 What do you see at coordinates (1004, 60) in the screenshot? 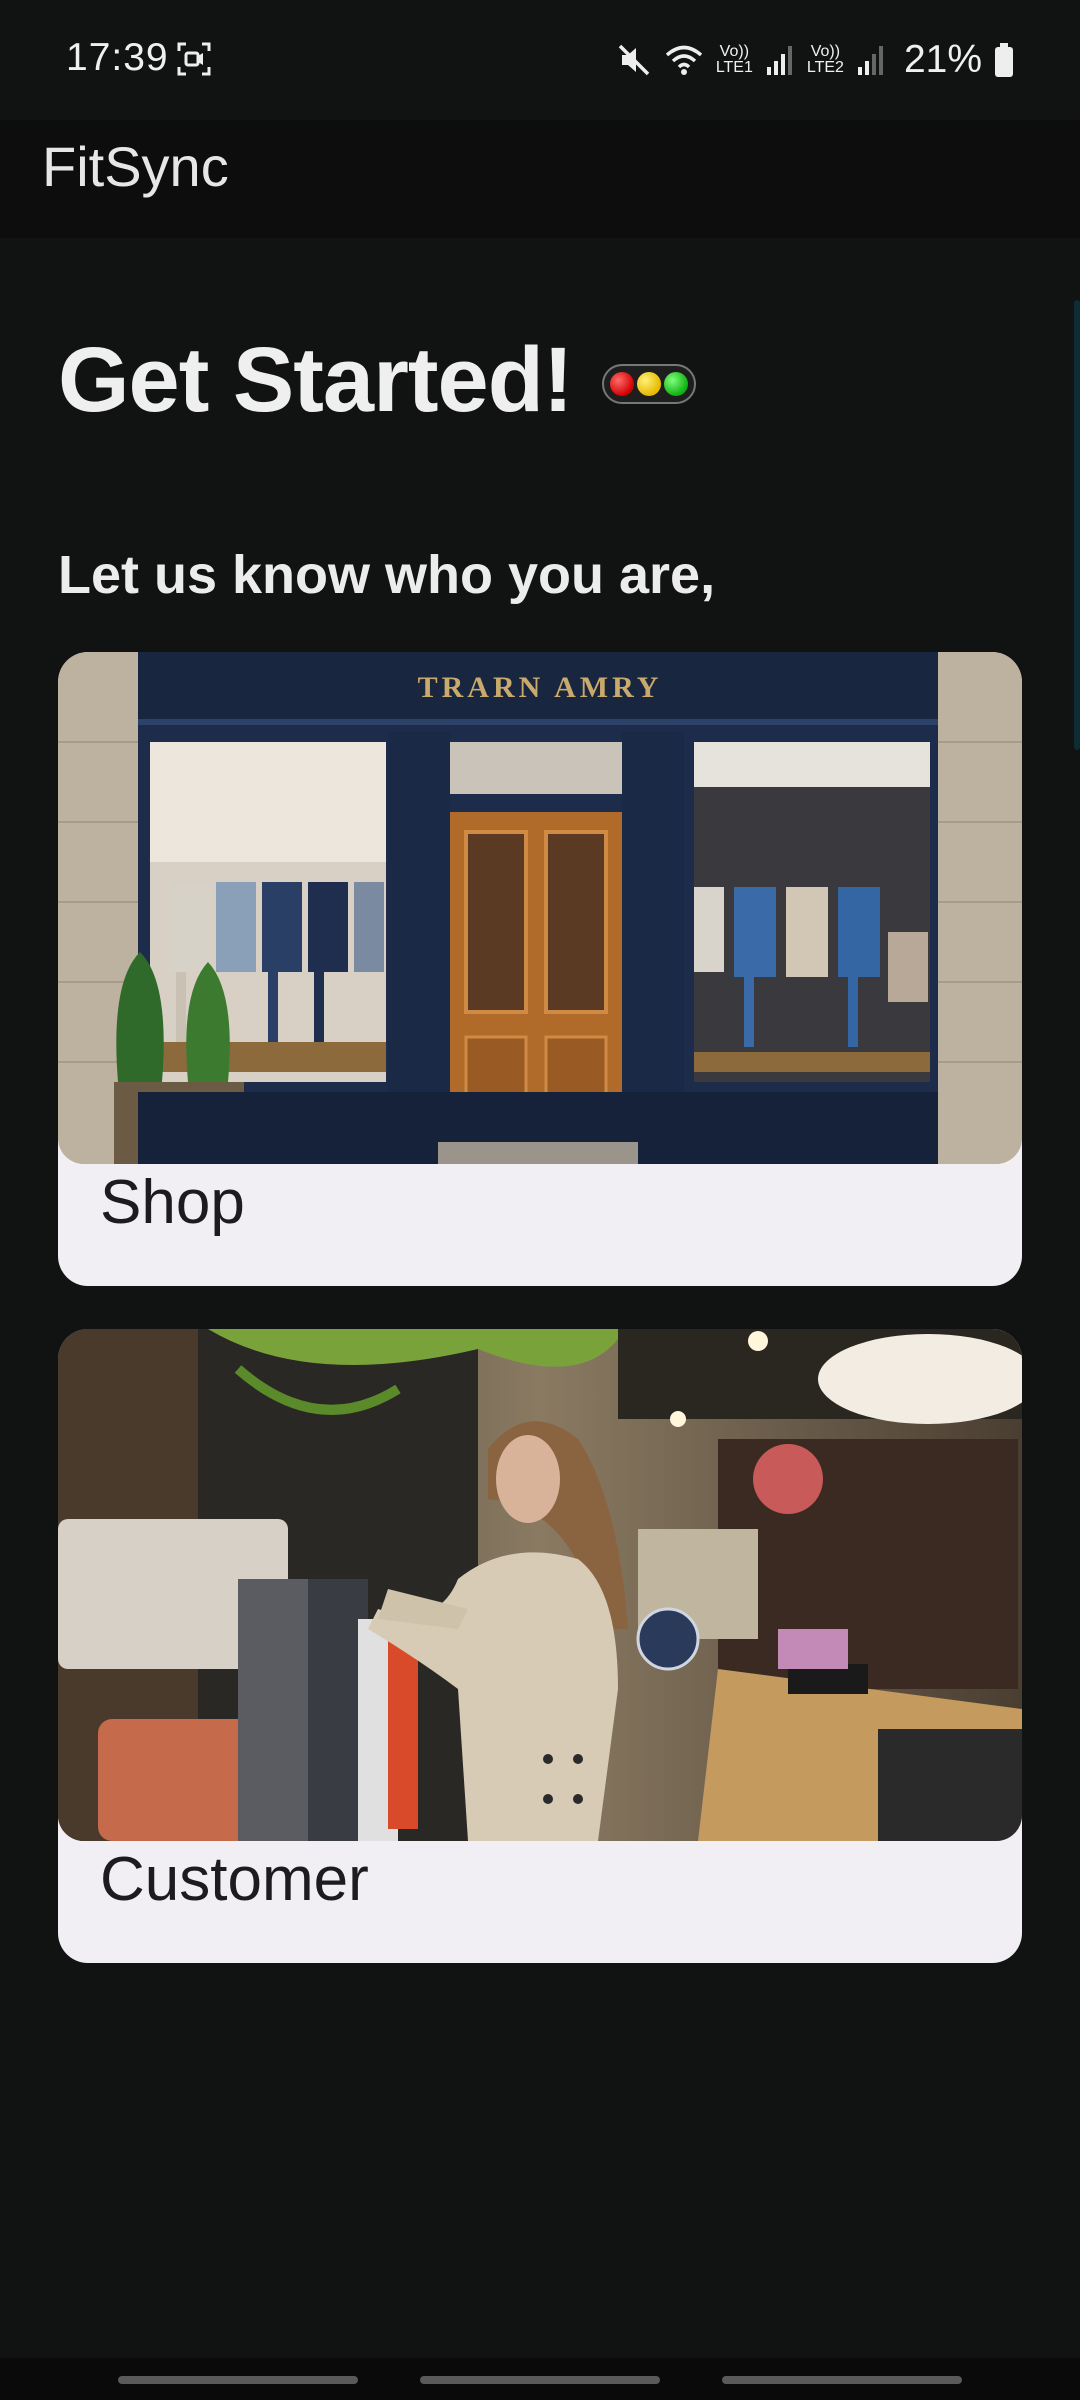
I see `battery-icon` at bounding box center [1004, 60].